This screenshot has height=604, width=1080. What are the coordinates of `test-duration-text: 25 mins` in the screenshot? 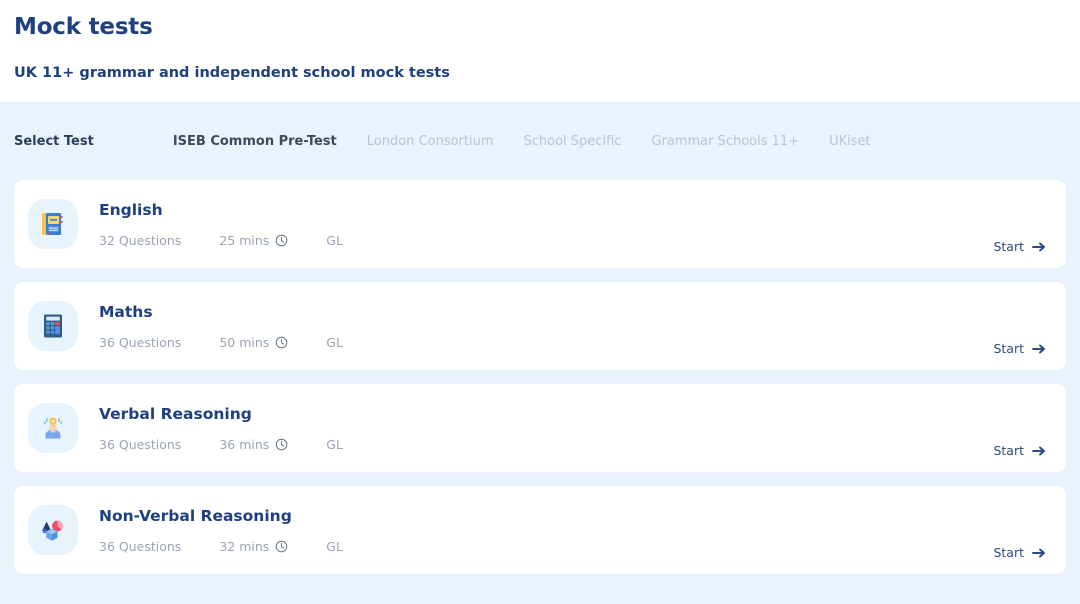 It's located at (244, 240).